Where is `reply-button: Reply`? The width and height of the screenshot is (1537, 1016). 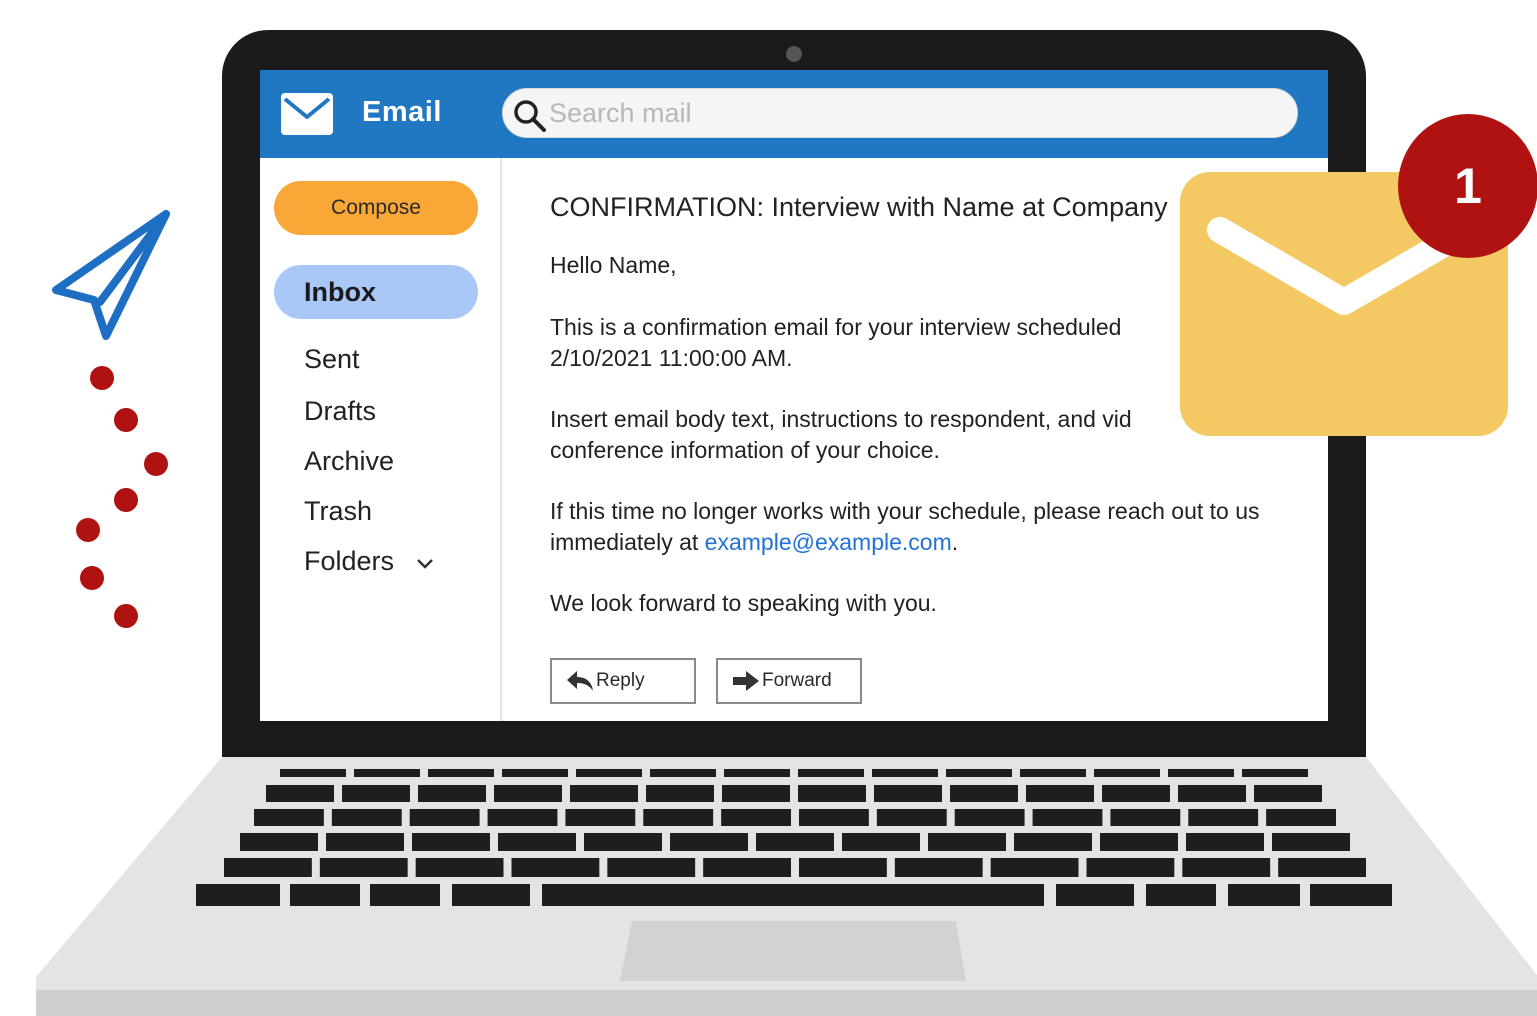
reply-button: Reply is located at coordinates (623, 681).